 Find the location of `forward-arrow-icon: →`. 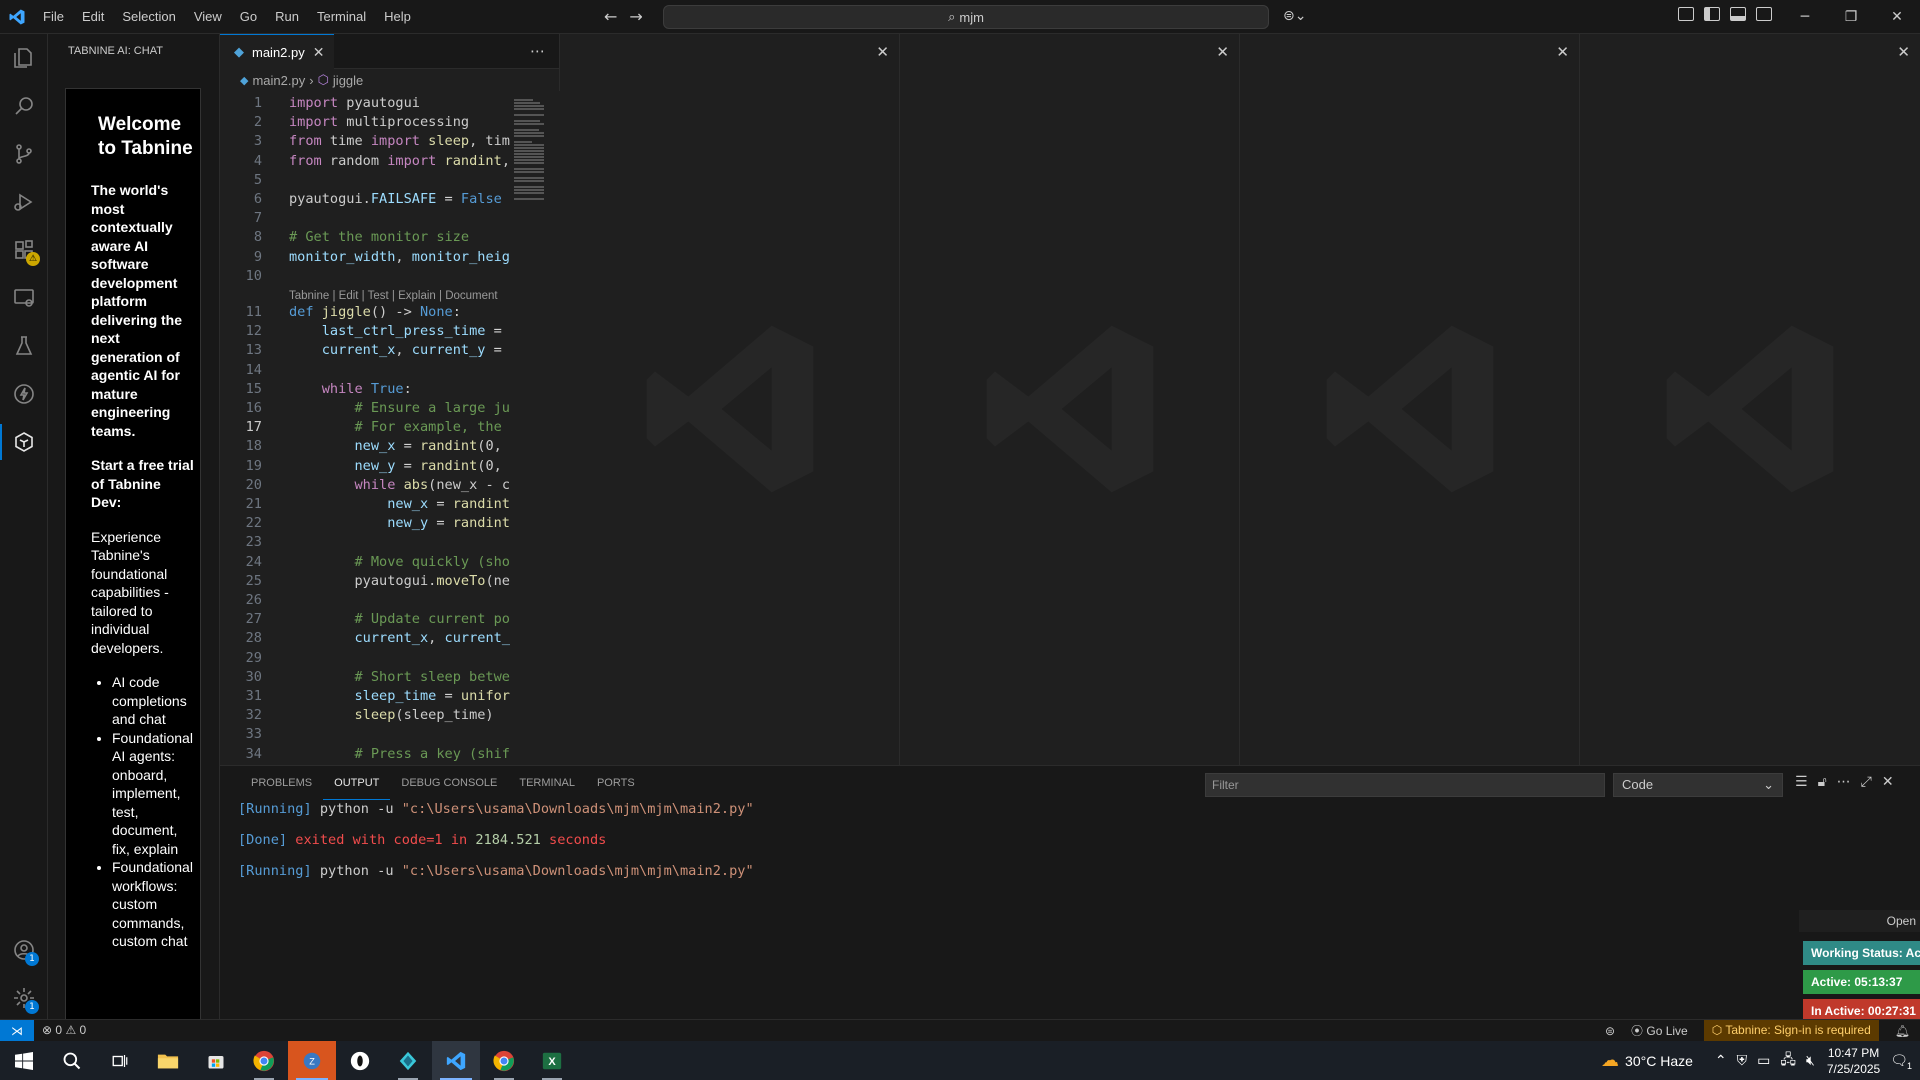

forward-arrow-icon: → is located at coordinates (635, 16).